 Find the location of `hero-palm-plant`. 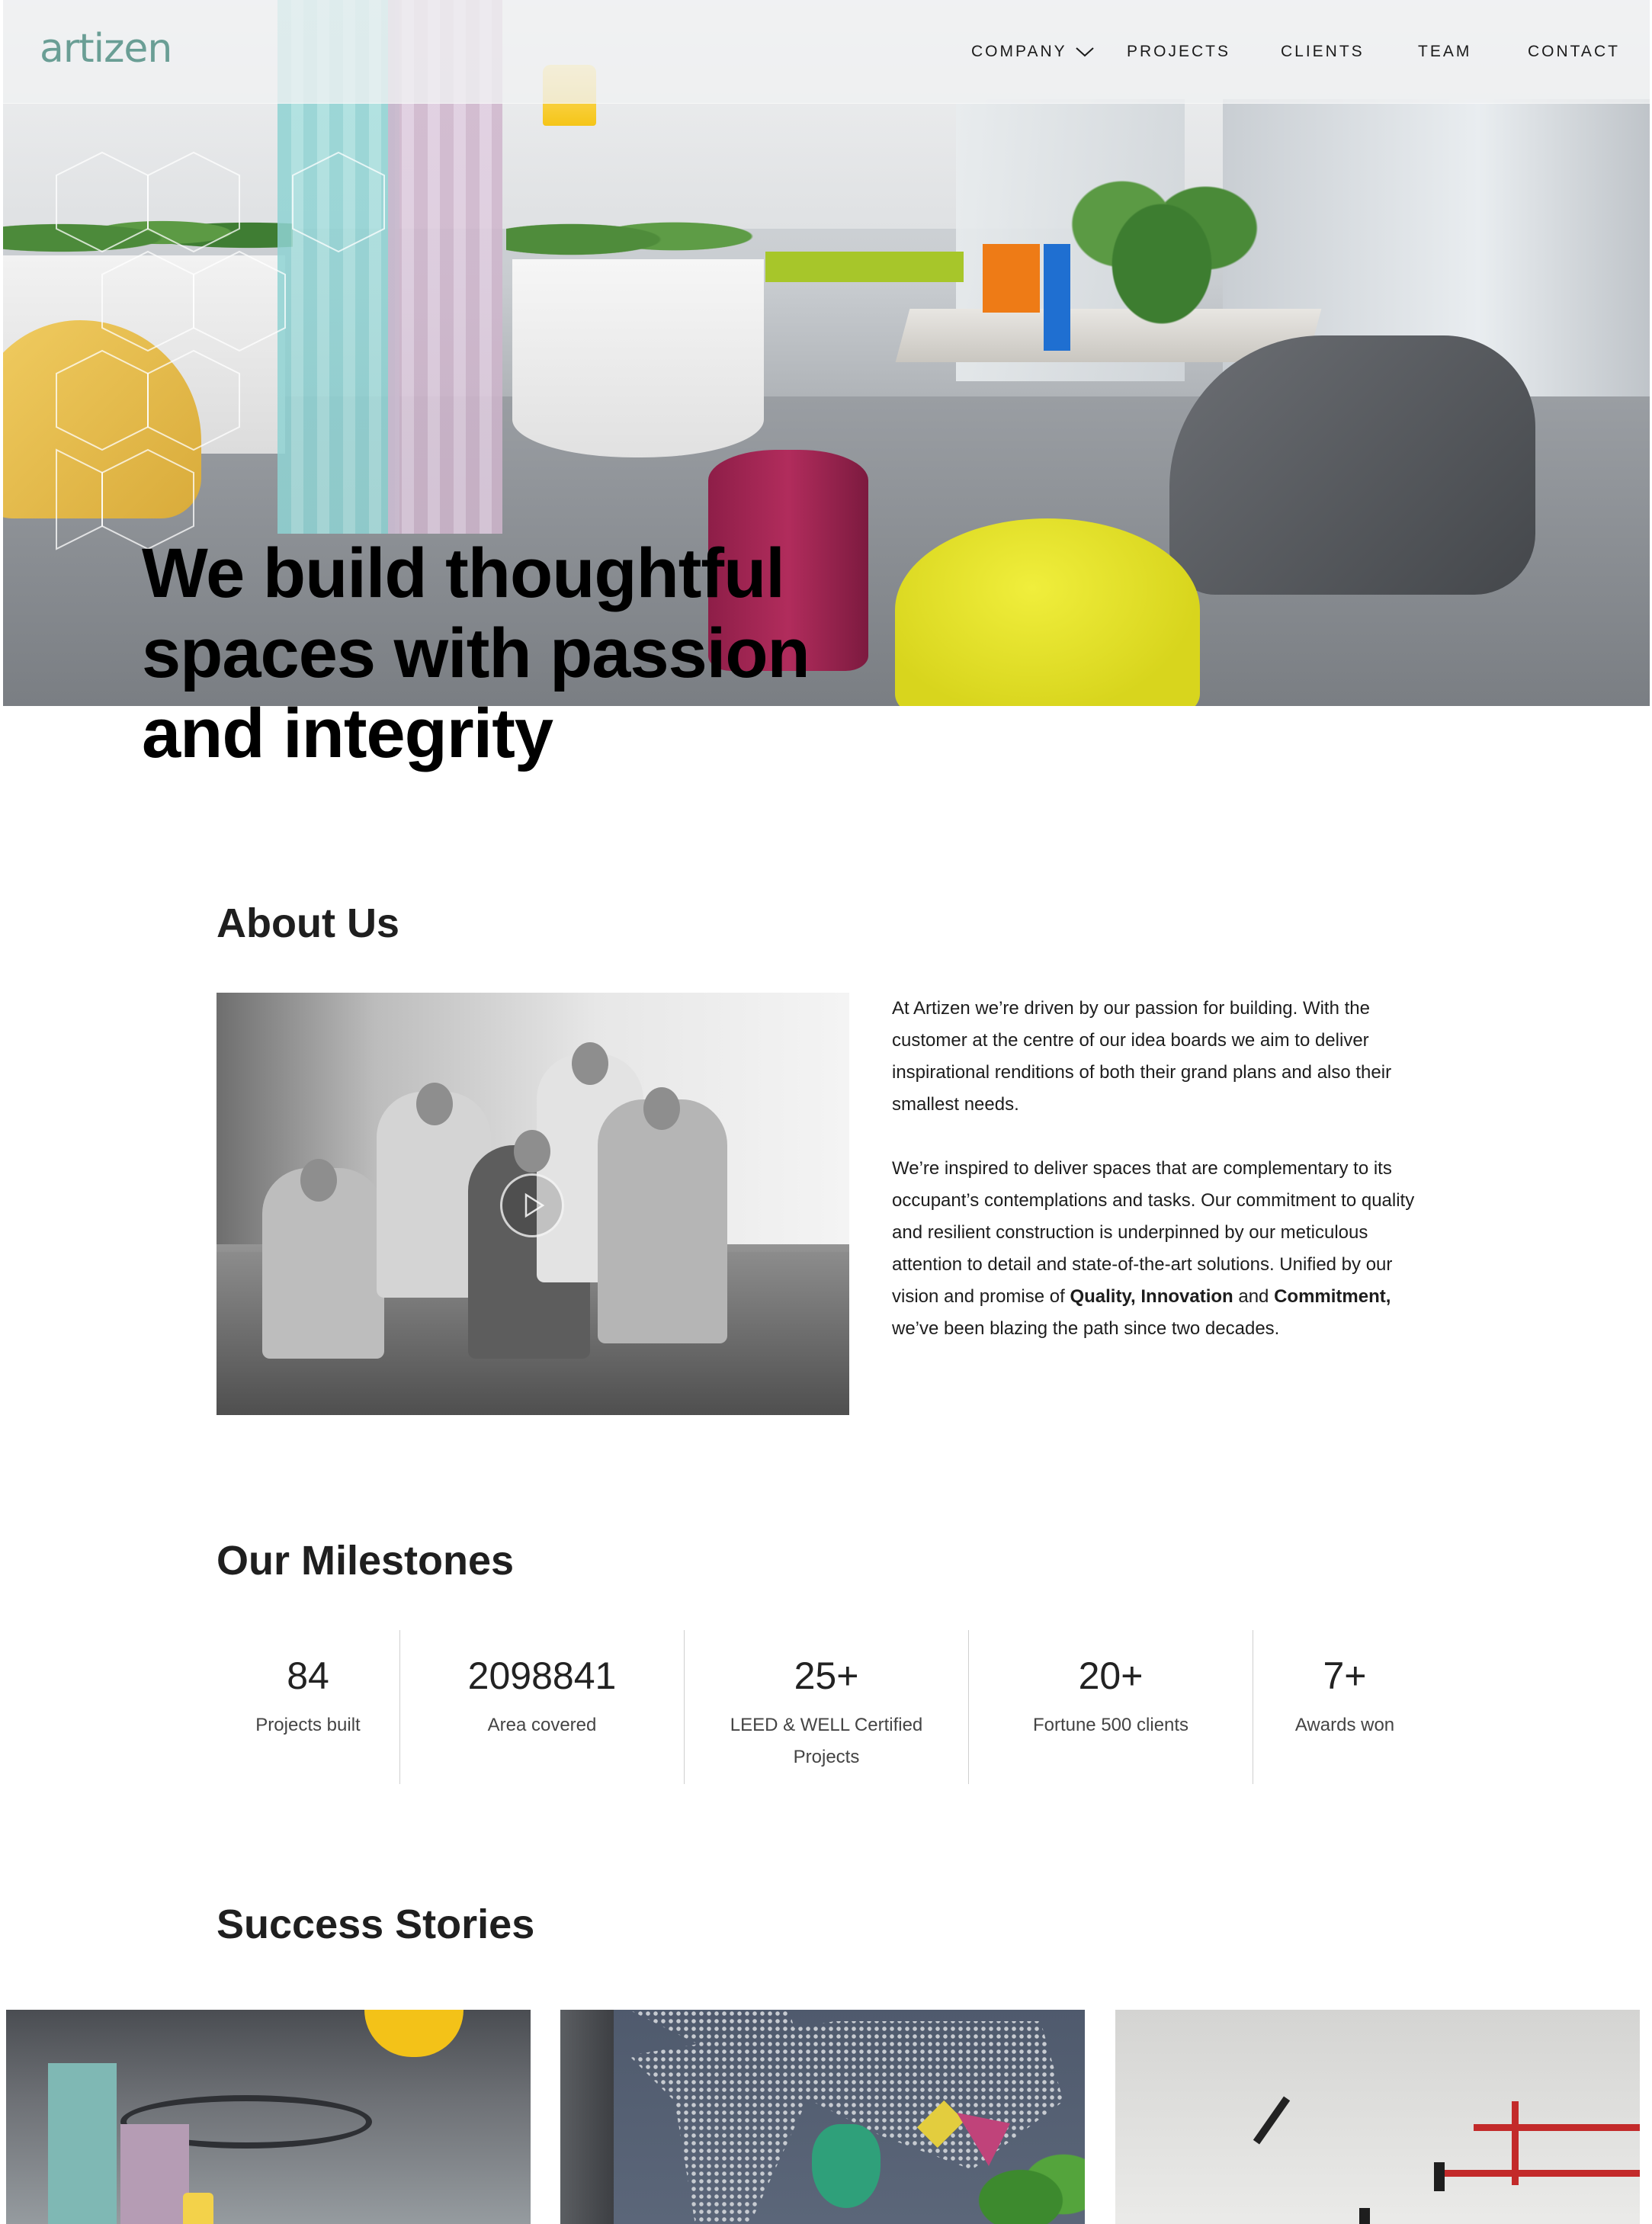

hero-palm-plant is located at coordinates (1162, 244).